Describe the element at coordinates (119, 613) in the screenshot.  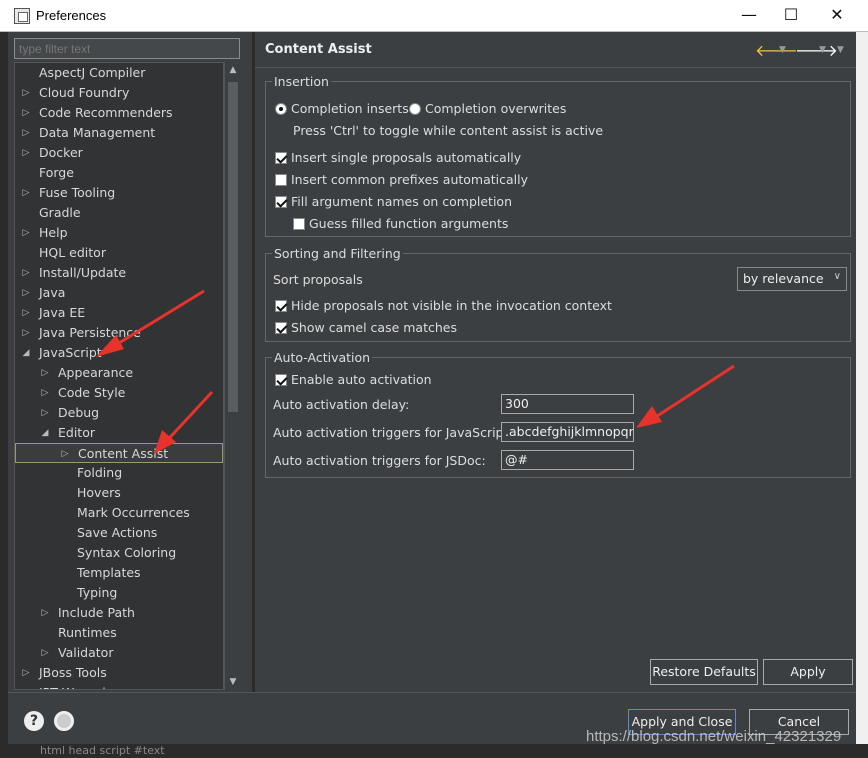
I see `tree-item: ▷ Include Path` at that location.